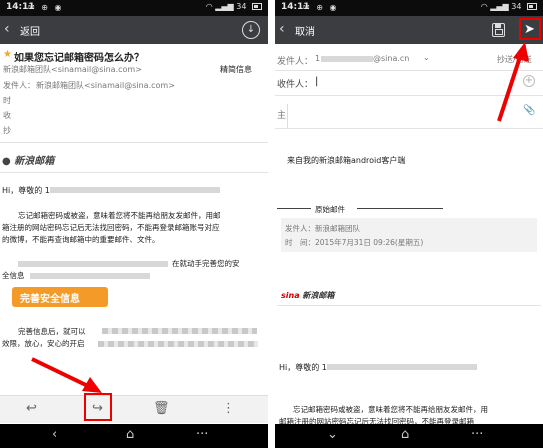  I want to click on sina-mail-logo: sina 新浪邮箱, so click(307, 295).